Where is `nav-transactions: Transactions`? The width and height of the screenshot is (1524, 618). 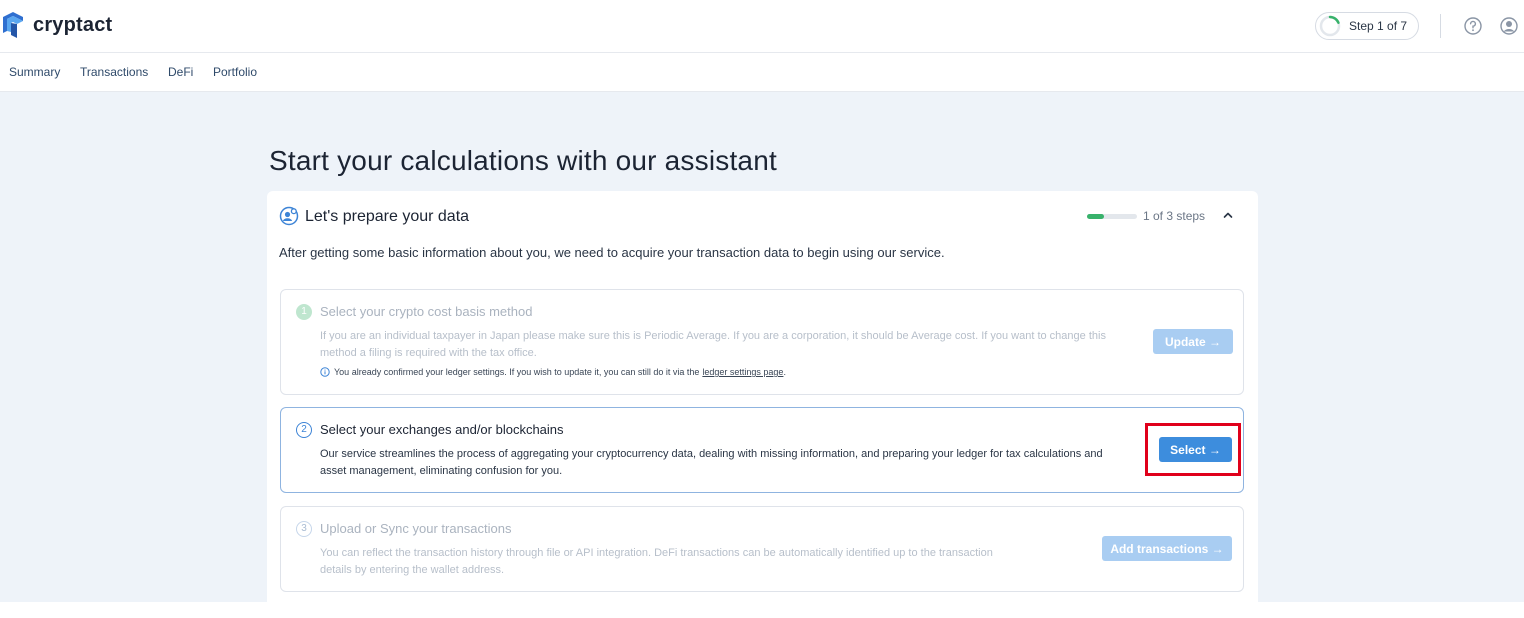
nav-transactions: Transactions is located at coordinates (114, 72).